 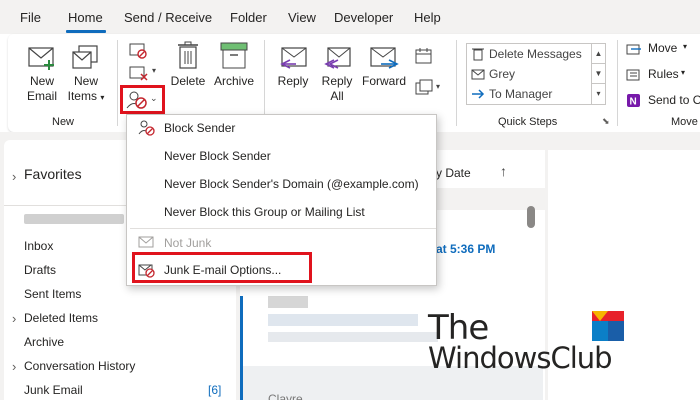 What do you see at coordinates (63, 122) in the screenshot?
I see `group-label-new: New` at bounding box center [63, 122].